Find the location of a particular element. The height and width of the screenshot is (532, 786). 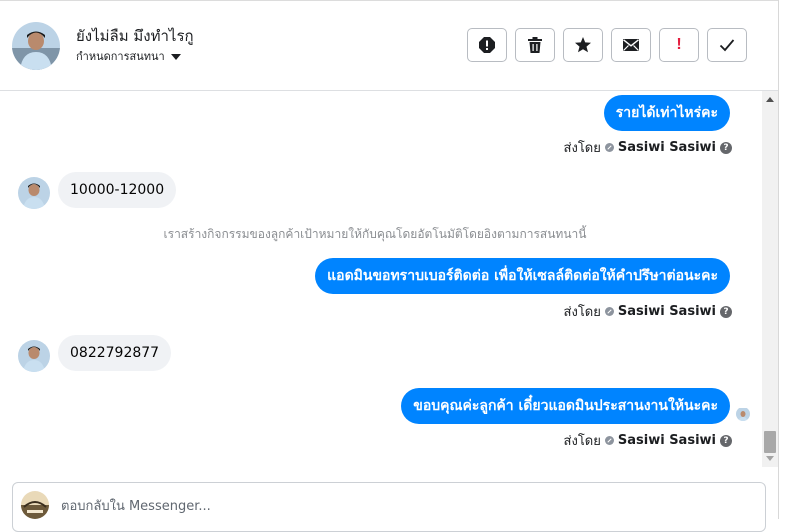

page-avatar is located at coordinates (35, 505).